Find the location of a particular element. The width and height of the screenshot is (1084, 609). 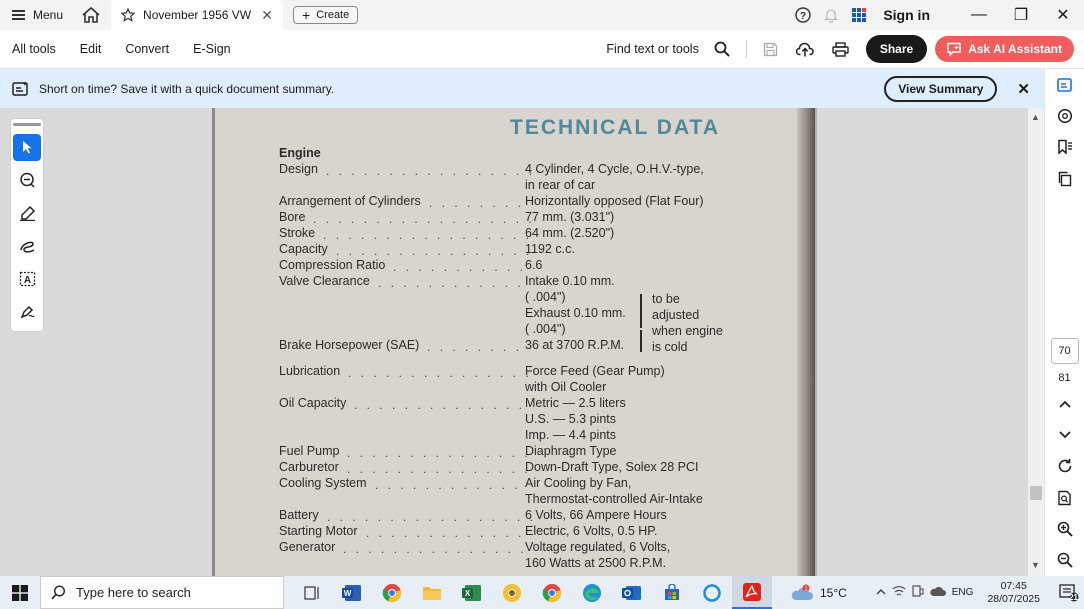

copy-pages-icon is located at coordinates (1064, 178).